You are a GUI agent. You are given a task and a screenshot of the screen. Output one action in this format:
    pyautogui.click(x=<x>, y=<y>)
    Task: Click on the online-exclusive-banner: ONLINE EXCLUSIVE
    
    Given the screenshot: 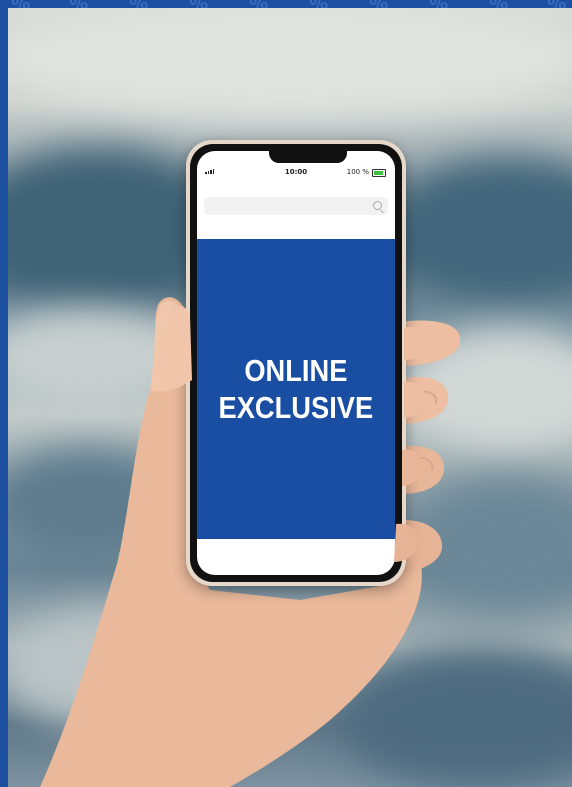 What is the action you would take?
    pyautogui.click(x=296, y=389)
    